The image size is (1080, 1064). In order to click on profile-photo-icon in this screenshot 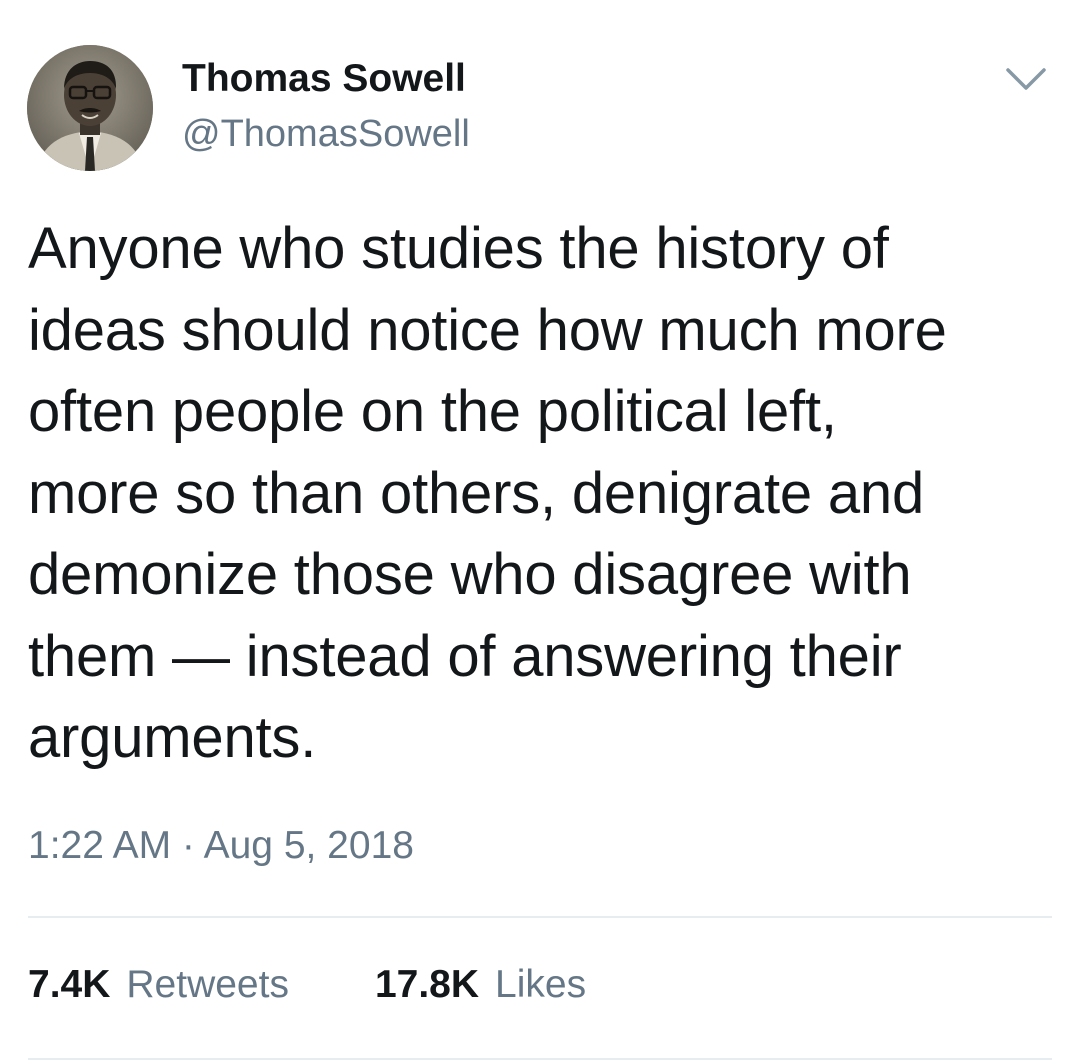, I will do `click(90, 108)`.